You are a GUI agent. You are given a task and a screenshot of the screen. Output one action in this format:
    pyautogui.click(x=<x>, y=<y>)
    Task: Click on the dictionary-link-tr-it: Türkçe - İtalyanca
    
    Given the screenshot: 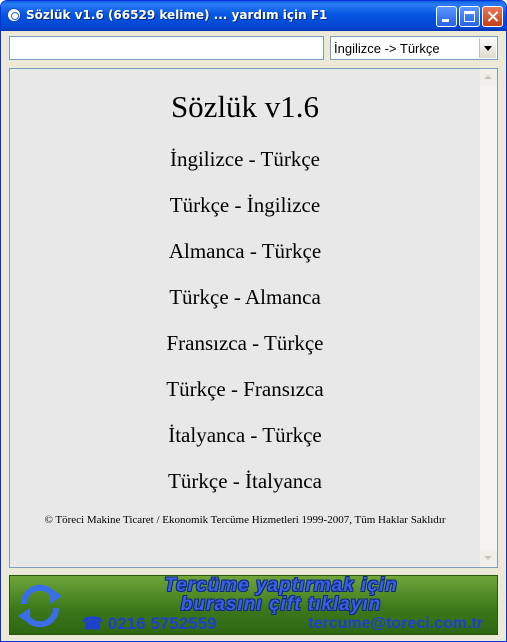 What is the action you would take?
    pyautogui.click(x=245, y=481)
    